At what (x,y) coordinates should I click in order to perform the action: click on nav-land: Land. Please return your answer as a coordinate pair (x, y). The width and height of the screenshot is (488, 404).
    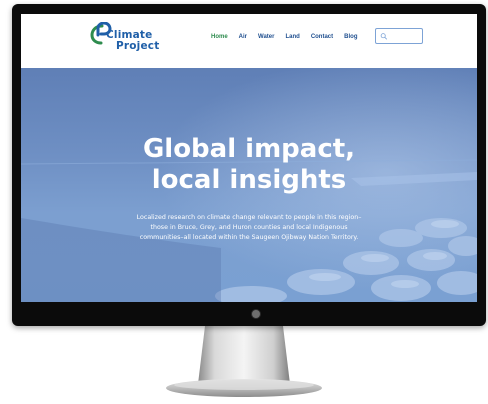
    Looking at the image, I should click on (292, 37).